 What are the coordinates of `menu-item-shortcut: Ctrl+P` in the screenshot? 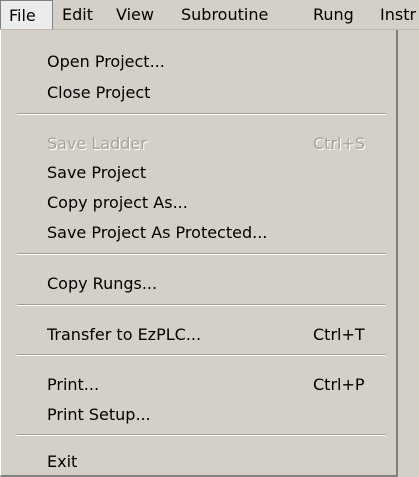 It's located at (339, 384).